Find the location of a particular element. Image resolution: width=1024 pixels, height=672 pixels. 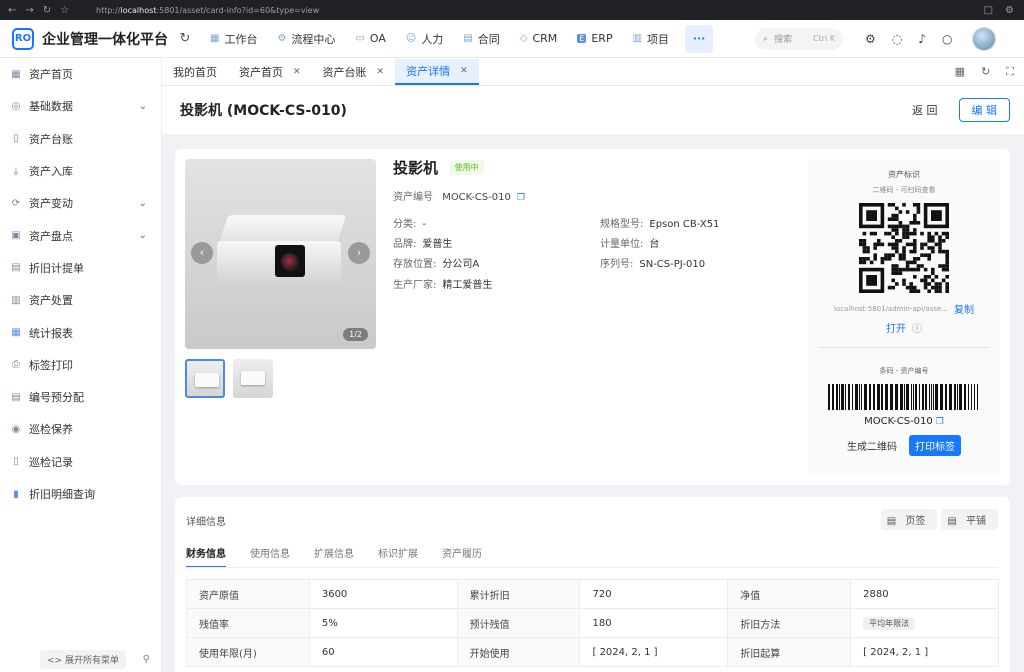

sidebar-item-label-print: ⎙ 标签打印 is located at coordinates (80, 365).